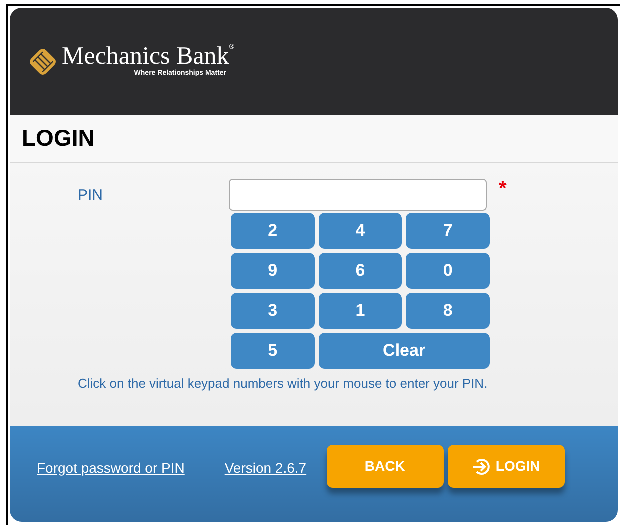  What do you see at coordinates (283, 384) in the screenshot?
I see `instructions: Click on the virtual keypad numbers with your mouse to enter your PIN.` at bounding box center [283, 384].